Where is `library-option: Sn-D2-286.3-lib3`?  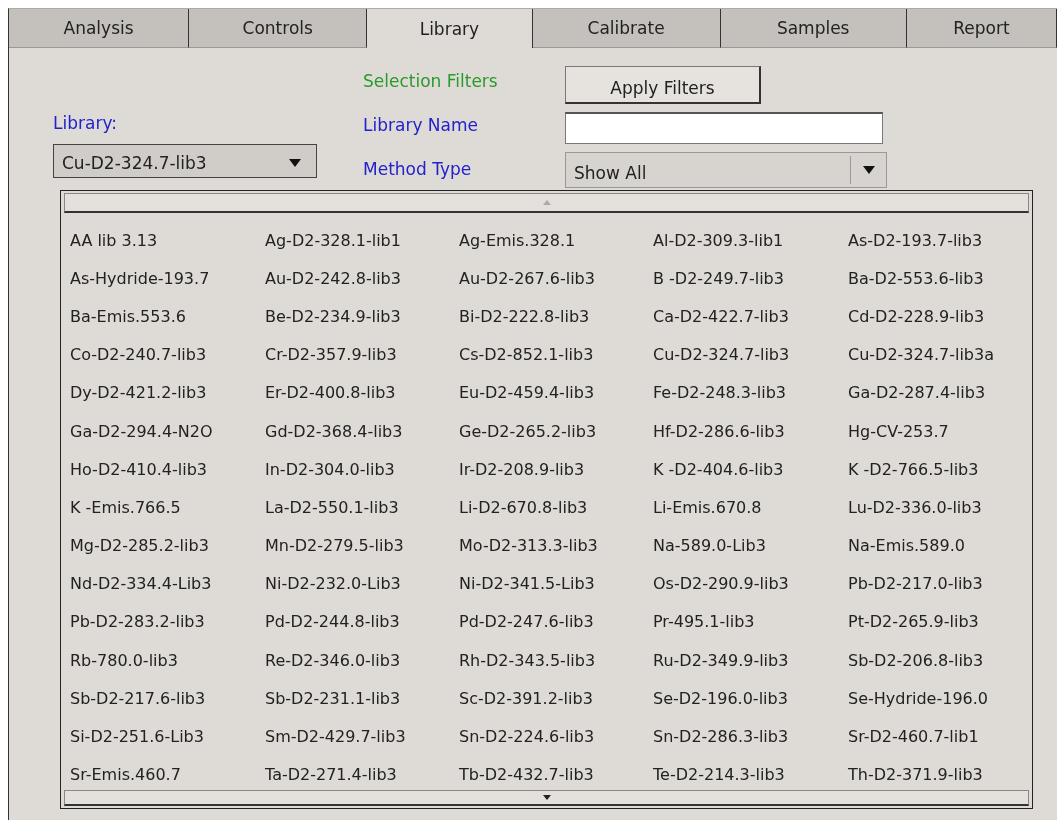 library-option: Sn-D2-286.3-lib3 is located at coordinates (750, 737).